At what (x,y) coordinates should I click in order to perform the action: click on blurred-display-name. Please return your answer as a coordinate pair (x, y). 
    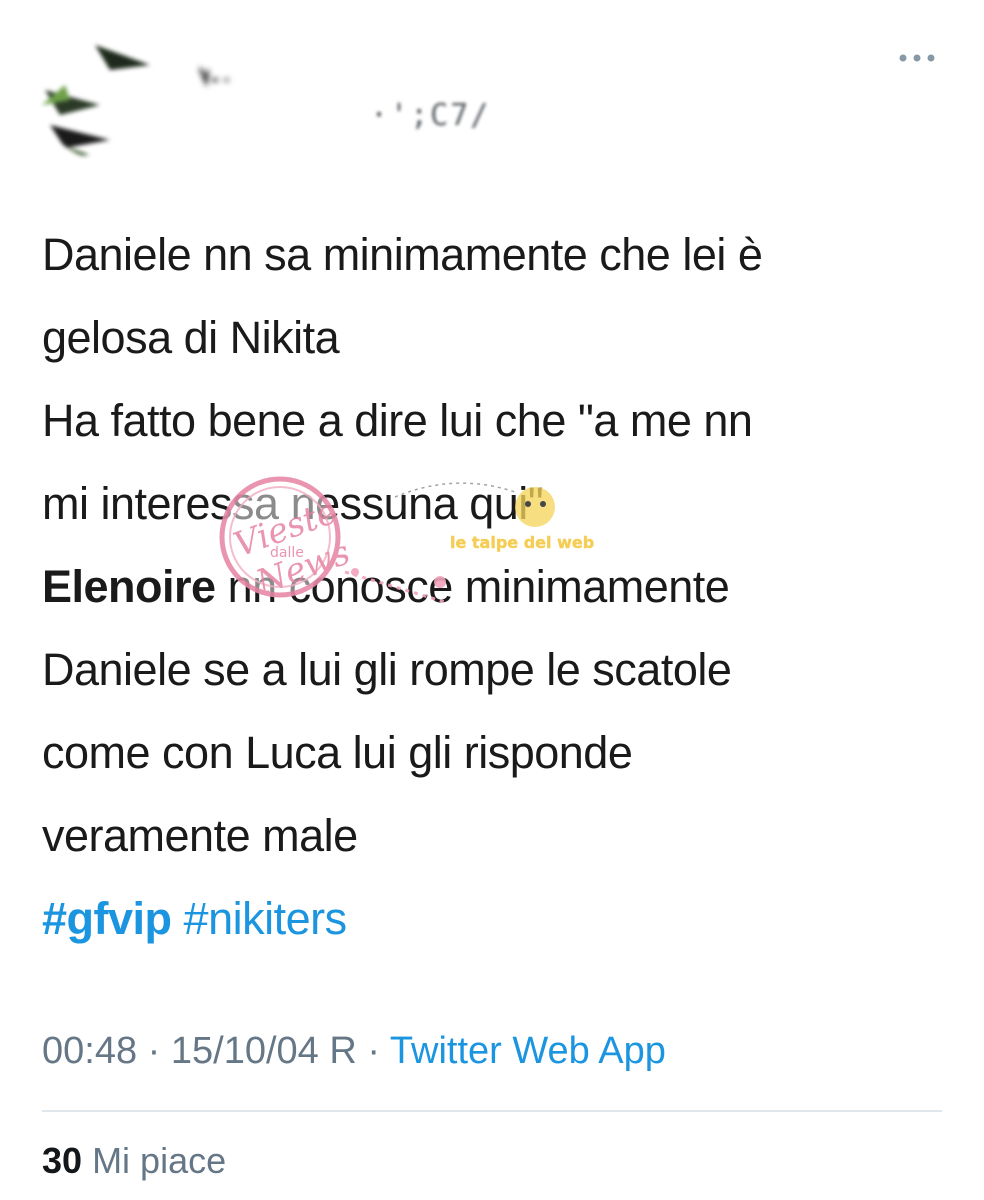
    Looking at the image, I should click on (250, 68).